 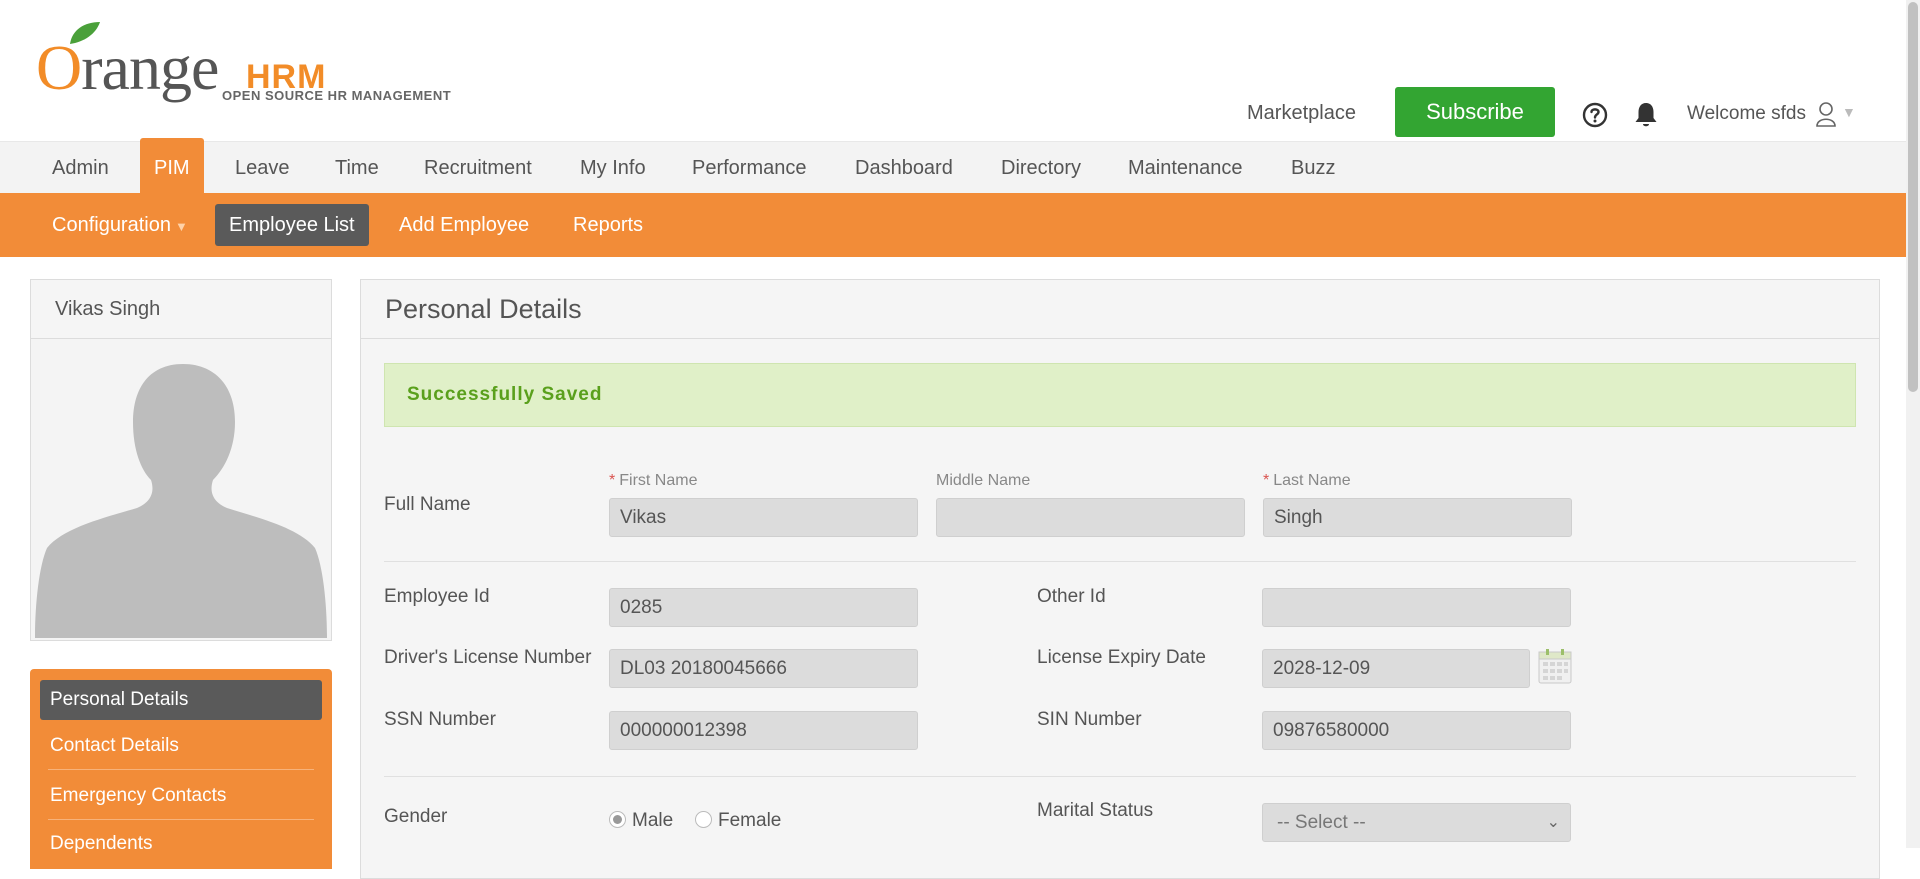 What do you see at coordinates (181, 746) in the screenshot?
I see `side-menu-contact-details: Contact Details` at bounding box center [181, 746].